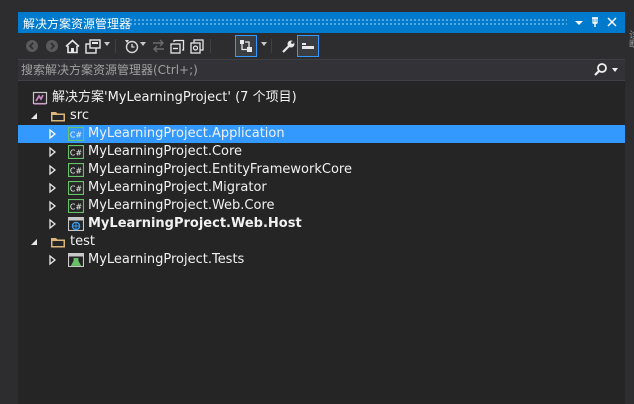 The height and width of the screenshot is (404, 634). What do you see at coordinates (93, 46) in the screenshot?
I see `solutions-views-icon` at bounding box center [93, 46].